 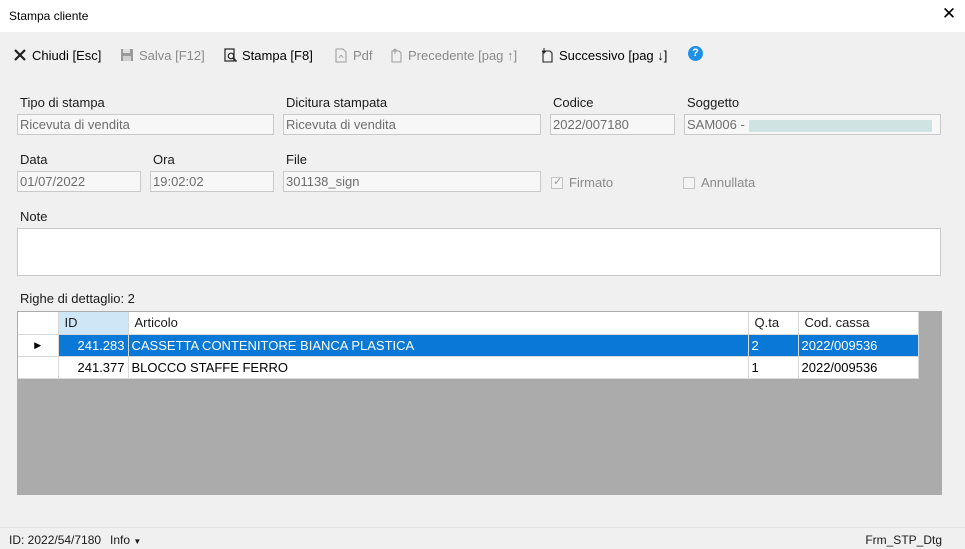 What do you see at coordinates (689, 182) in the screenshot?
I see `annullata-checkbox-box` at bounding box center [689, 182].